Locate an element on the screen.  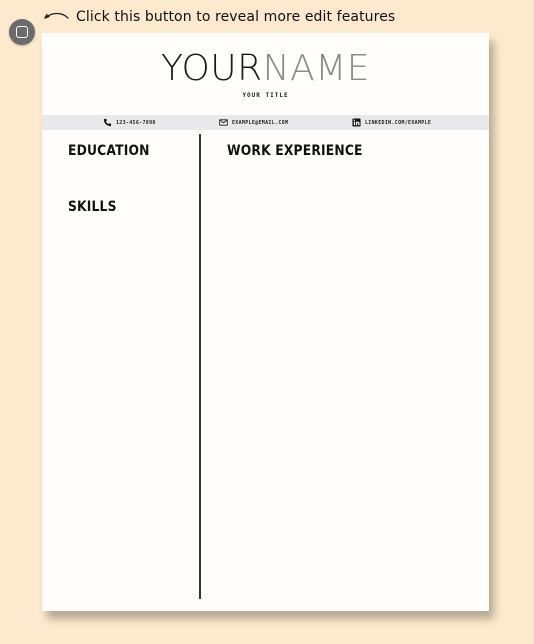
edit-features-button is located at coordinates (22, 32).